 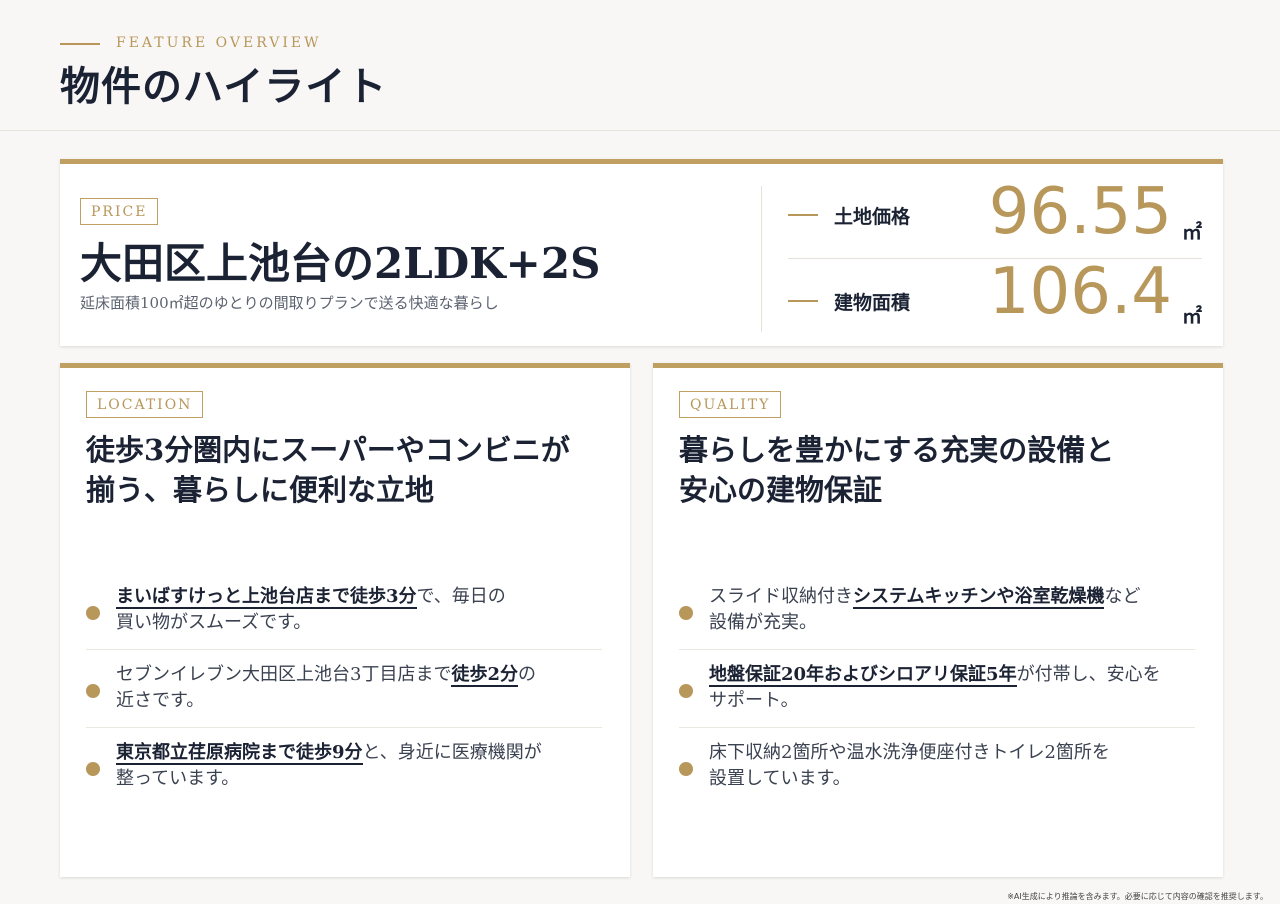 I want to click on item-text-post: など, so click(x=1122, y=596).